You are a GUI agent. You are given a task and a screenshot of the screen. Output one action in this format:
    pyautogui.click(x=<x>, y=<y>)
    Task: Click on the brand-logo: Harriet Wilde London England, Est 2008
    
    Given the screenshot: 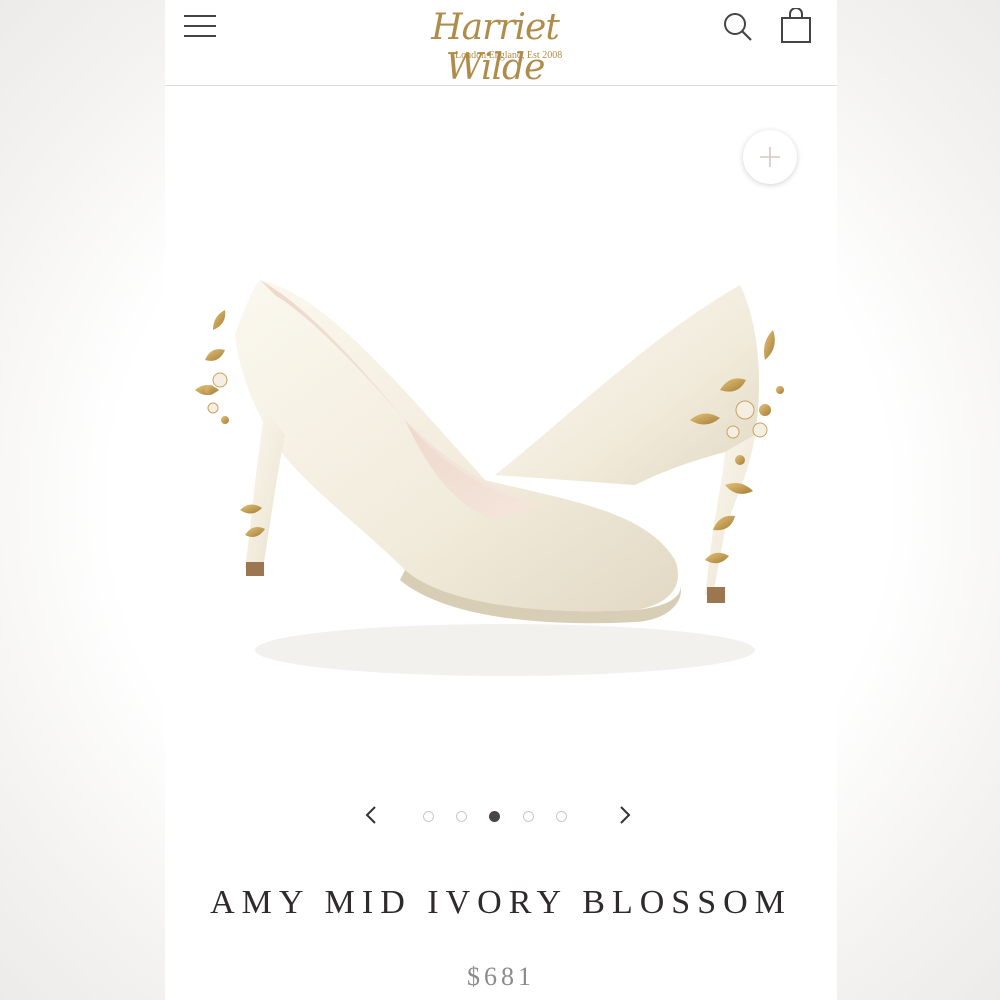 What is the action you would take?
    pyautogui.click(x=495, y=44)
    